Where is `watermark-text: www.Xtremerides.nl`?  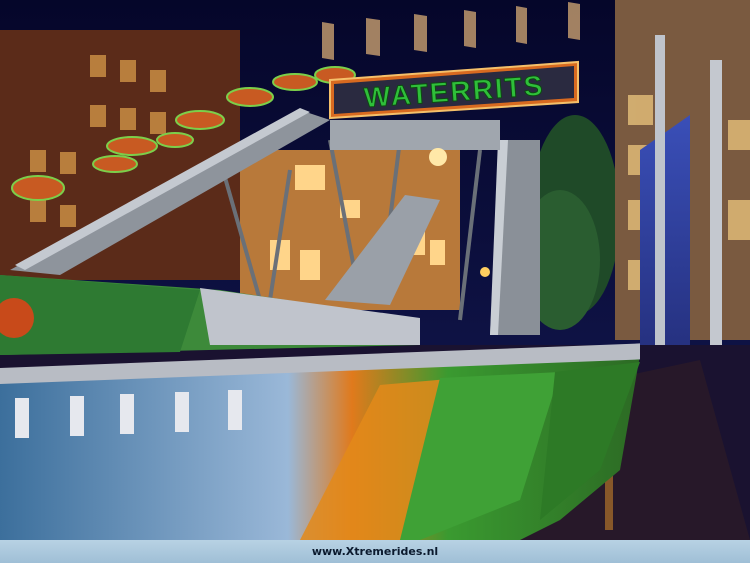
watermark-text: www.Xtremerides.nl is located at coordinates (375, 551).